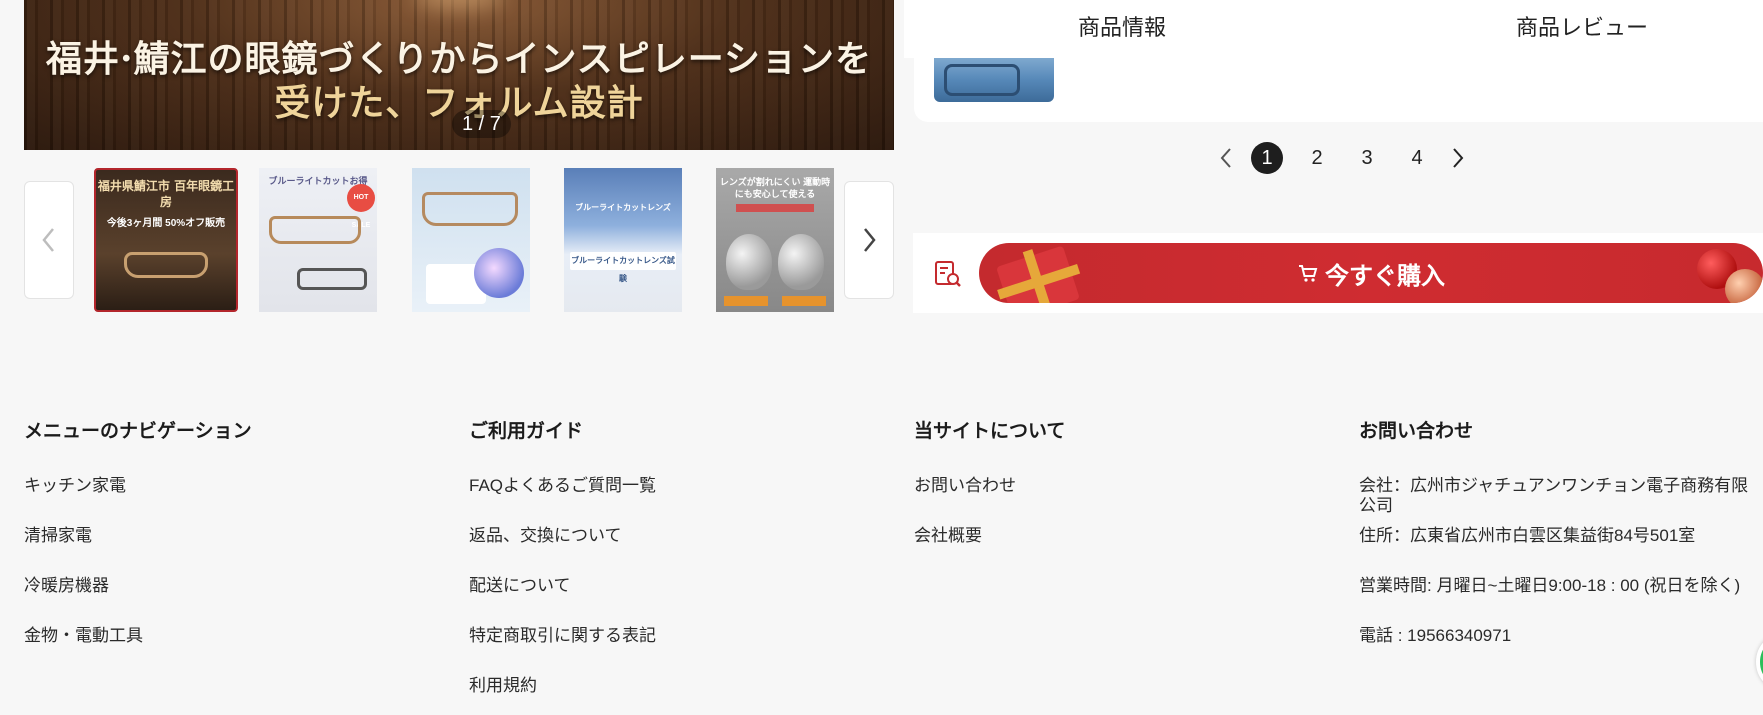 The width and height of the screenshot is (1763, 715). Describe the element at coordinates (775, 240) in the screenshot. I see `thumbnail-5: レンズが割れにくい 運動時にも安心して使える` at that location.